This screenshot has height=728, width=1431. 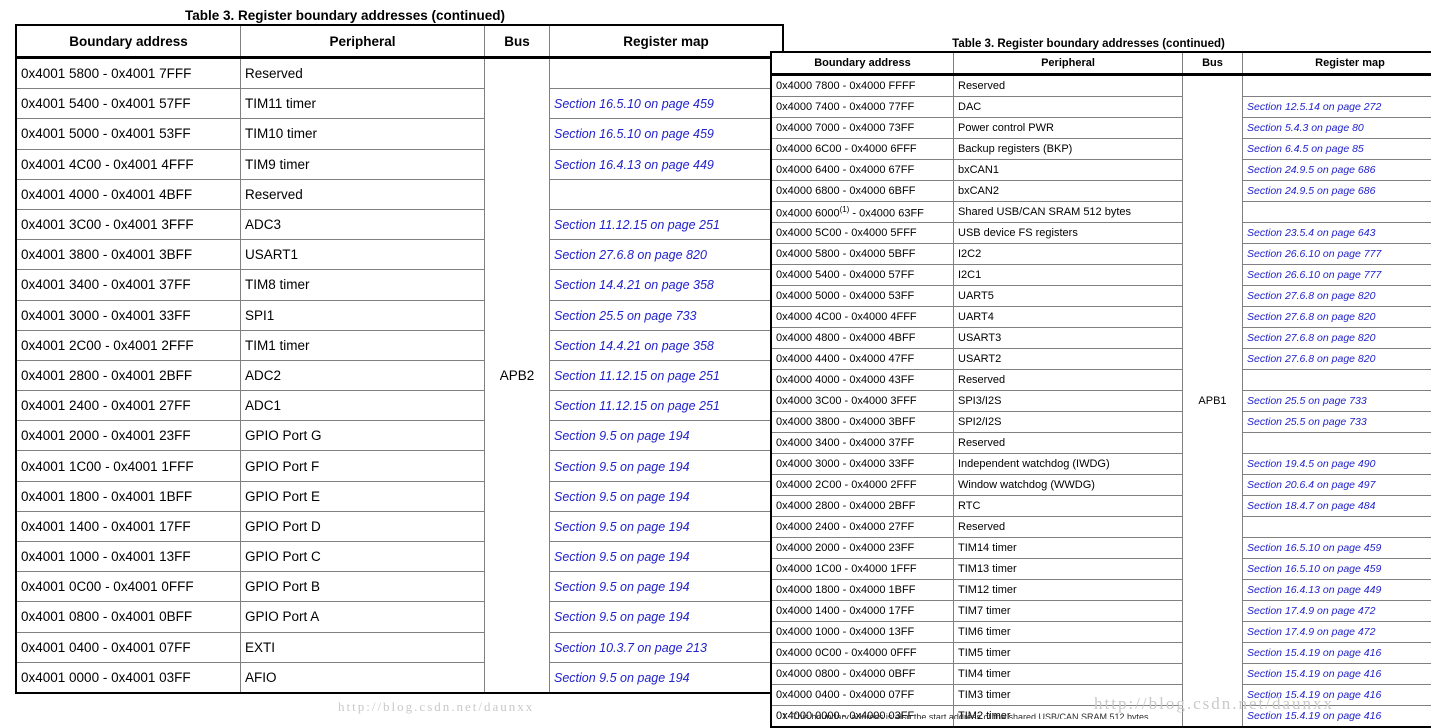 I want to click on cell-register-map: Section 16.4.13 on page 449, so click(x=667, y=164).